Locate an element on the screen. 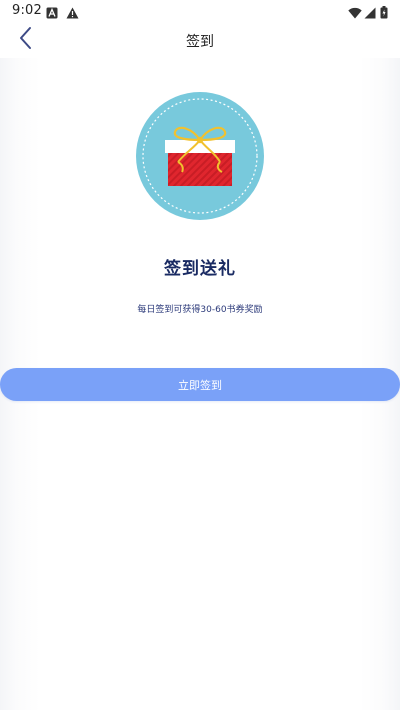 The height and width of the screenshot is (710, 400). headline: 签到送礼 is located at coordinates (200, 269).